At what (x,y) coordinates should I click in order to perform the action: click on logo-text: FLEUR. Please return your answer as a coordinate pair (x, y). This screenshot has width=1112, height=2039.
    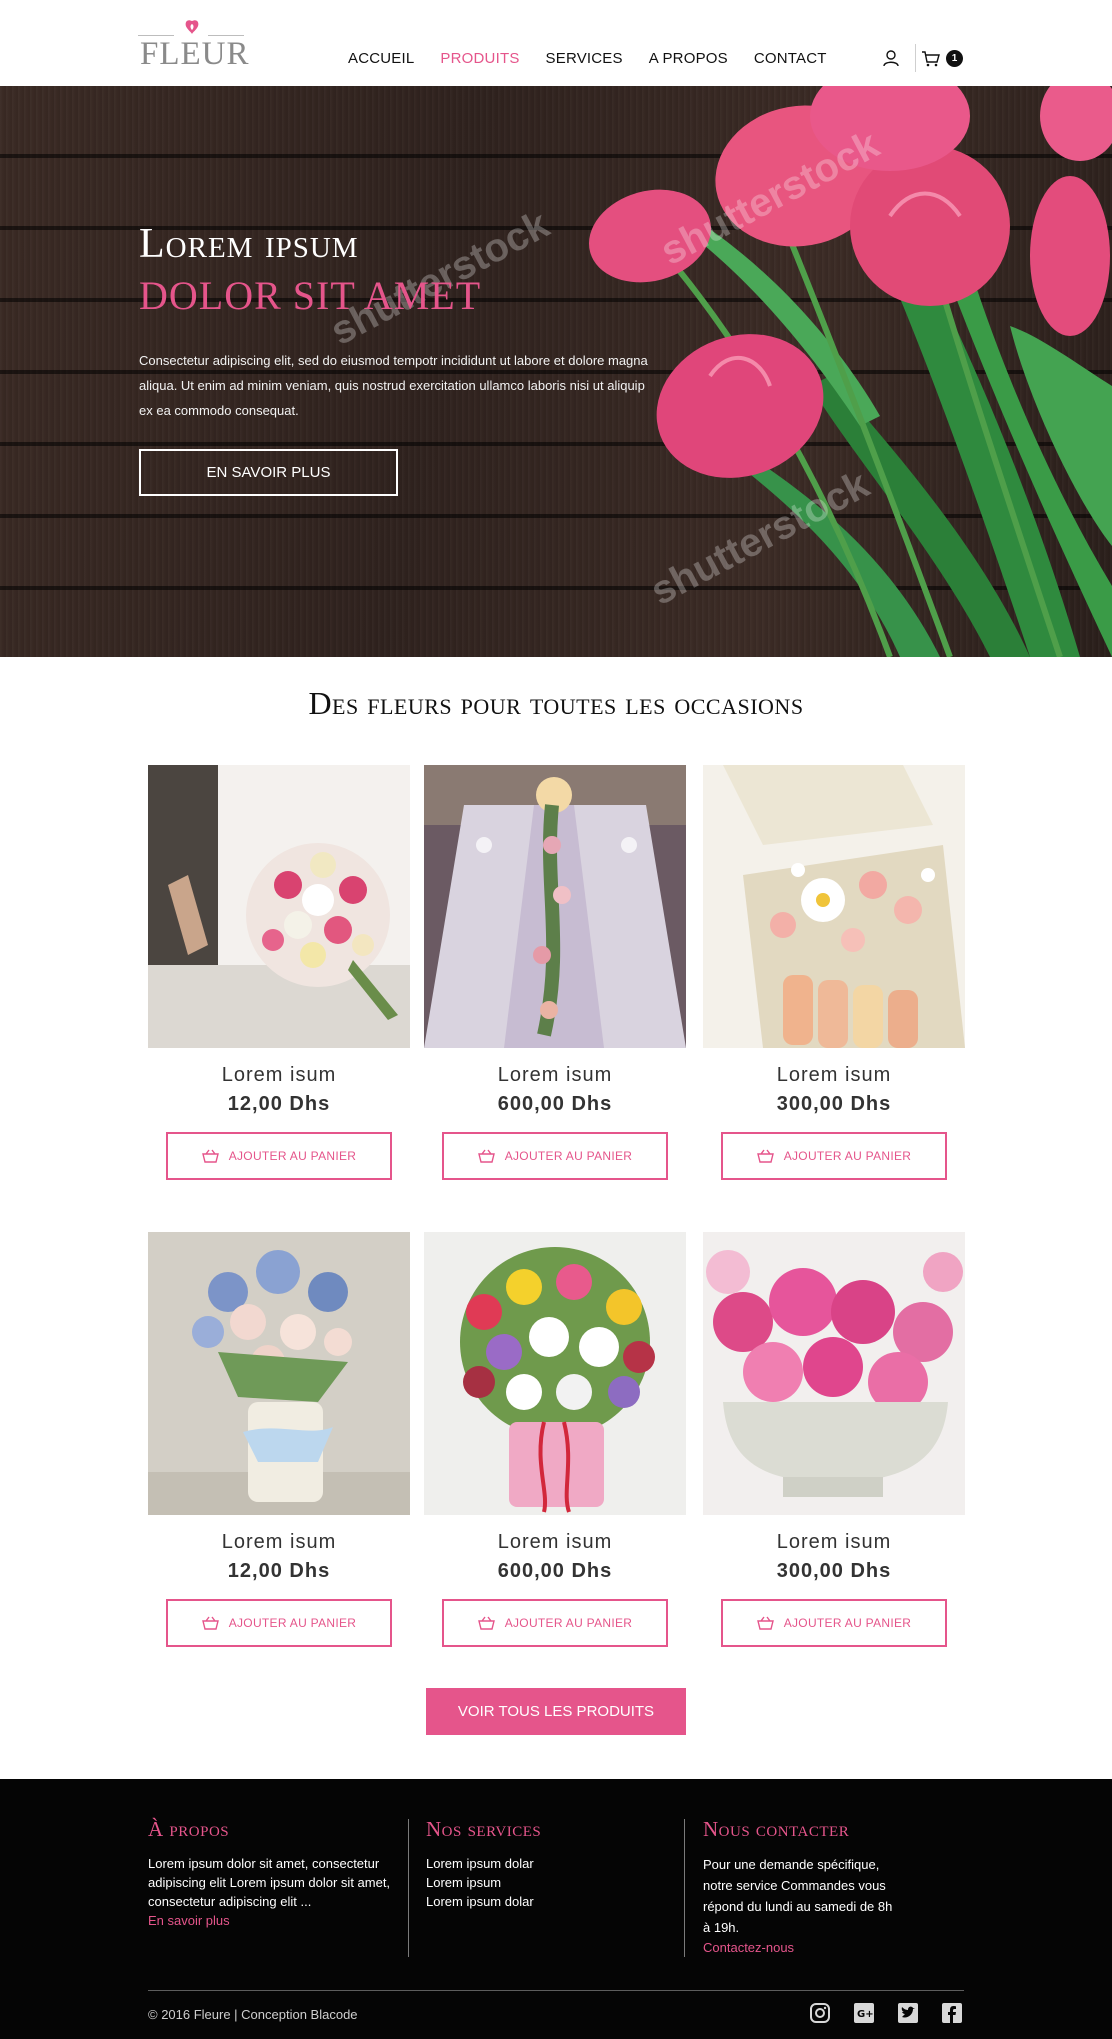
    Looking at the image, I should click on (195, 54).